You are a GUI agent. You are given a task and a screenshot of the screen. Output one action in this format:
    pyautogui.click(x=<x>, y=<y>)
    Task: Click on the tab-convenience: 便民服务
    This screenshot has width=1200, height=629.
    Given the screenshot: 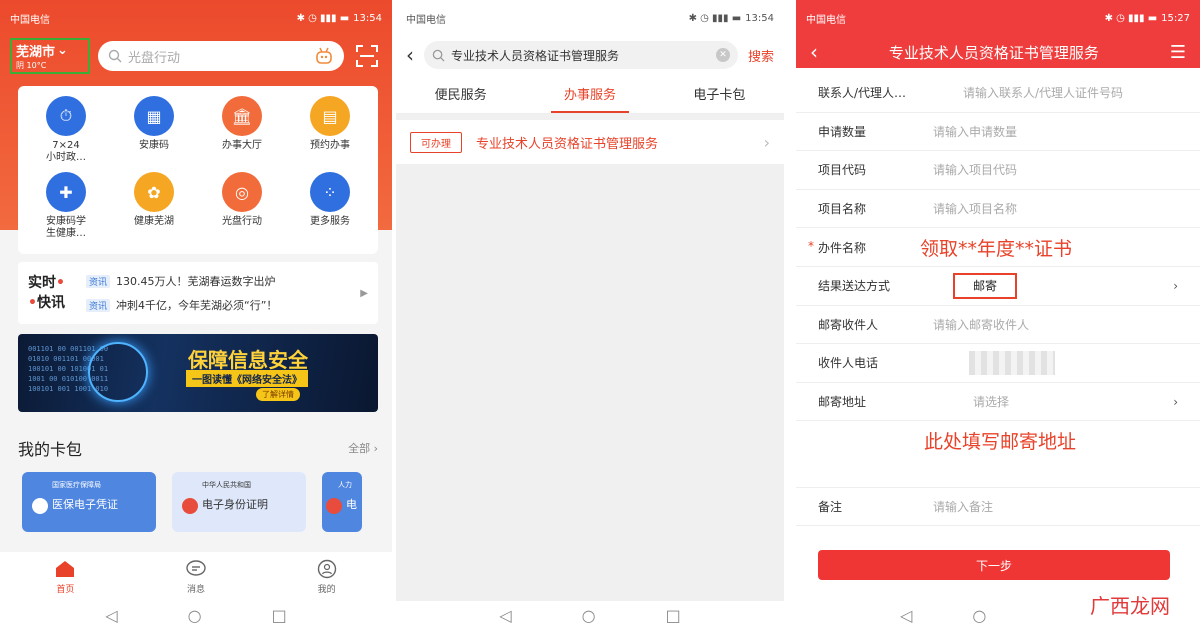 What is the action you would take?
    pyautogui.click(x=460, y=93)
    